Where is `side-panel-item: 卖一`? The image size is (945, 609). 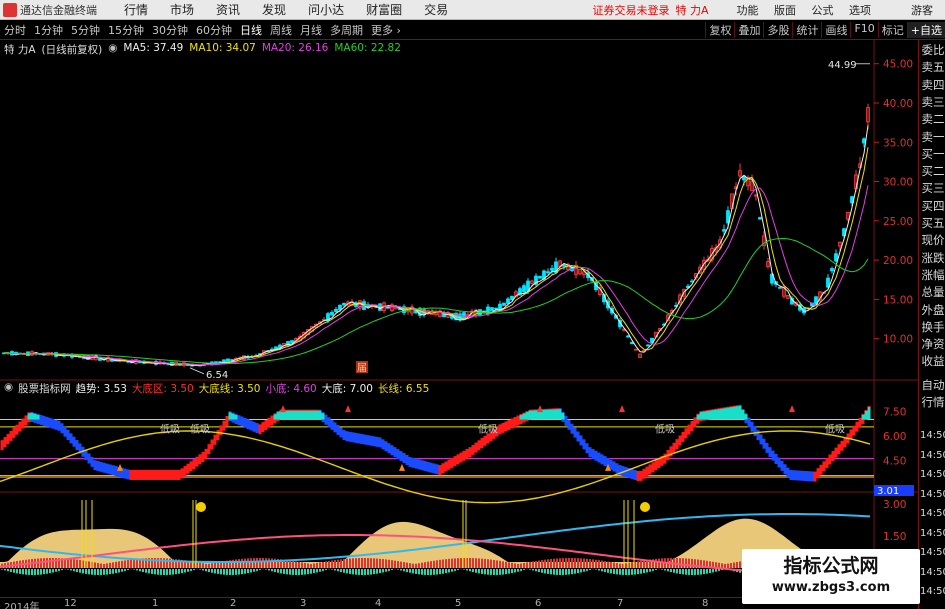
side-panel-item: 卖一 is located at coordinates (932, 137).